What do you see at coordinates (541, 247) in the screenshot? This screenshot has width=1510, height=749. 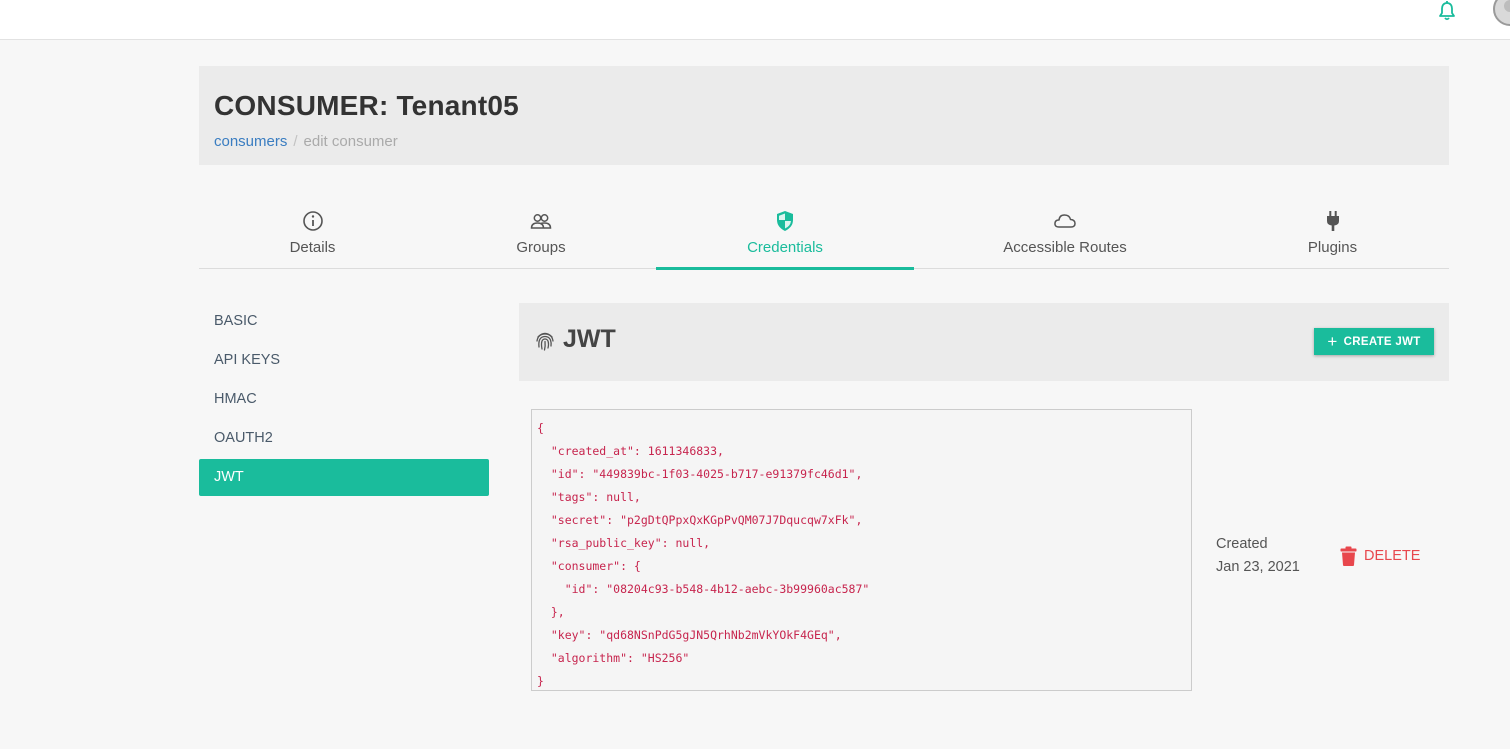 I see `tab-groups-label: Groups` at bounding box center [541, 247].